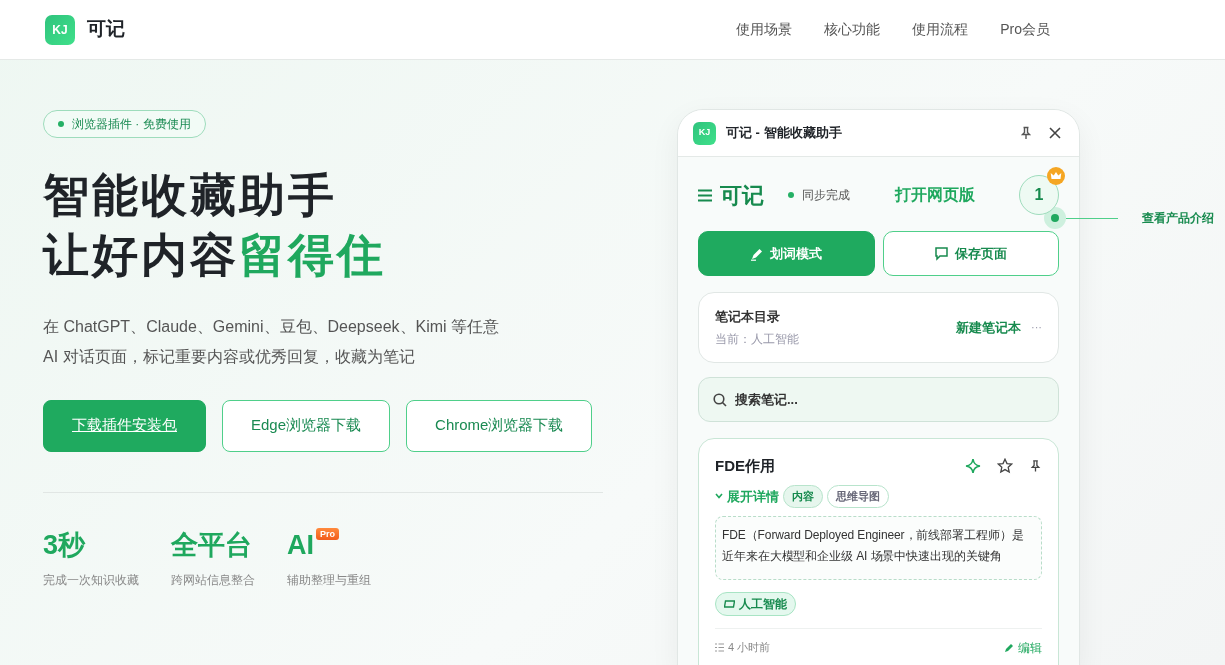 This screenshot has width=1225, height=665. What do you see at coordinates (106, 29) in the screenshot?
I see `brand-name: 可记` at bounding box center [106, 29].